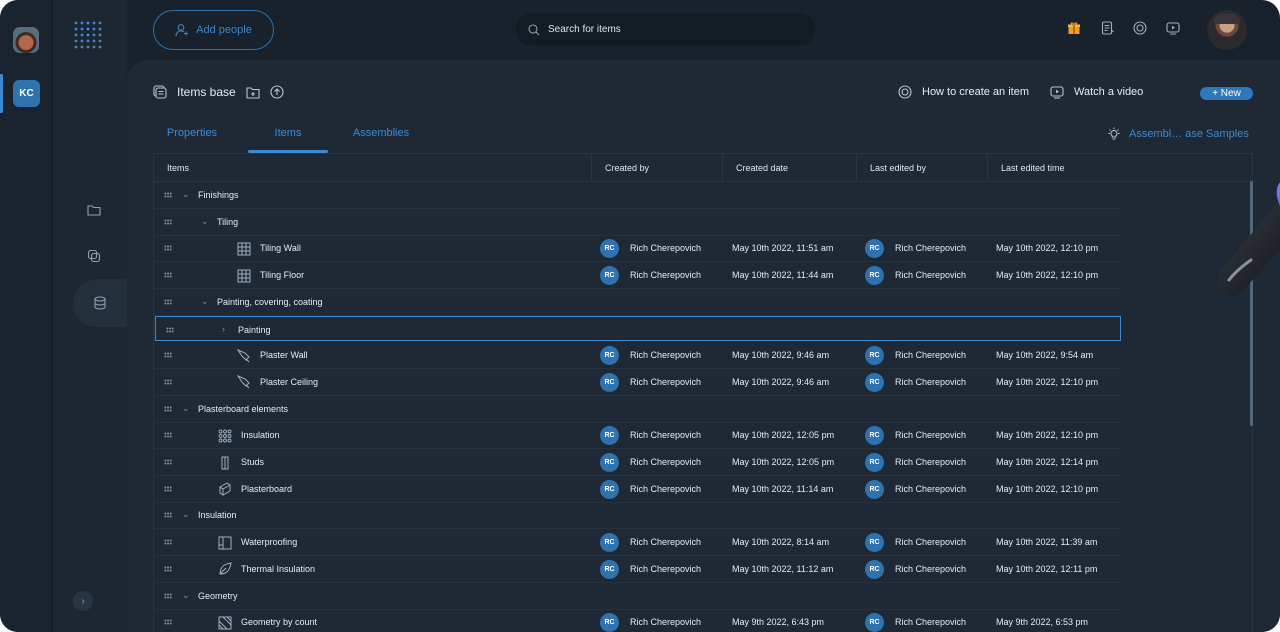 The image size is (1280, 632). Describe the element at coordinates (372, 168) in the screenshot. I see `column-header-items: Items` at that location.